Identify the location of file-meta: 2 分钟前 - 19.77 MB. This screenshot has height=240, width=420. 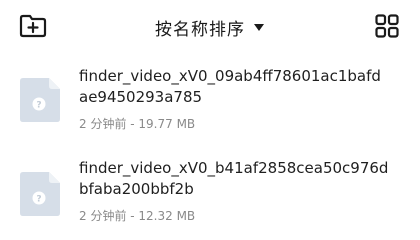
(137, 124).